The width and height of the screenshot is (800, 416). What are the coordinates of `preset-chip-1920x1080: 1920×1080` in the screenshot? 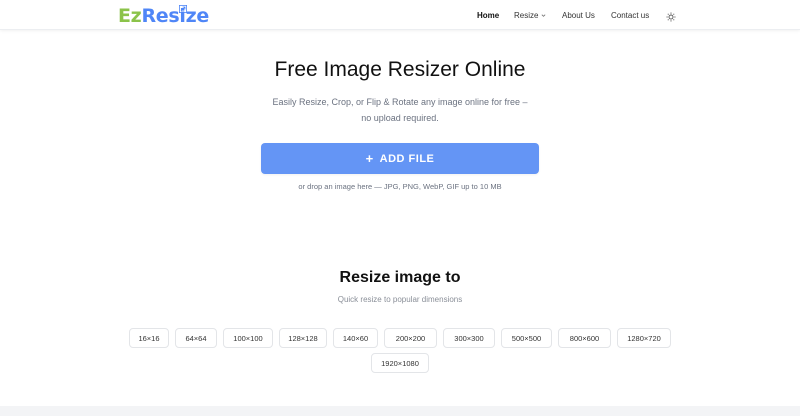 It's located at (400, 363).